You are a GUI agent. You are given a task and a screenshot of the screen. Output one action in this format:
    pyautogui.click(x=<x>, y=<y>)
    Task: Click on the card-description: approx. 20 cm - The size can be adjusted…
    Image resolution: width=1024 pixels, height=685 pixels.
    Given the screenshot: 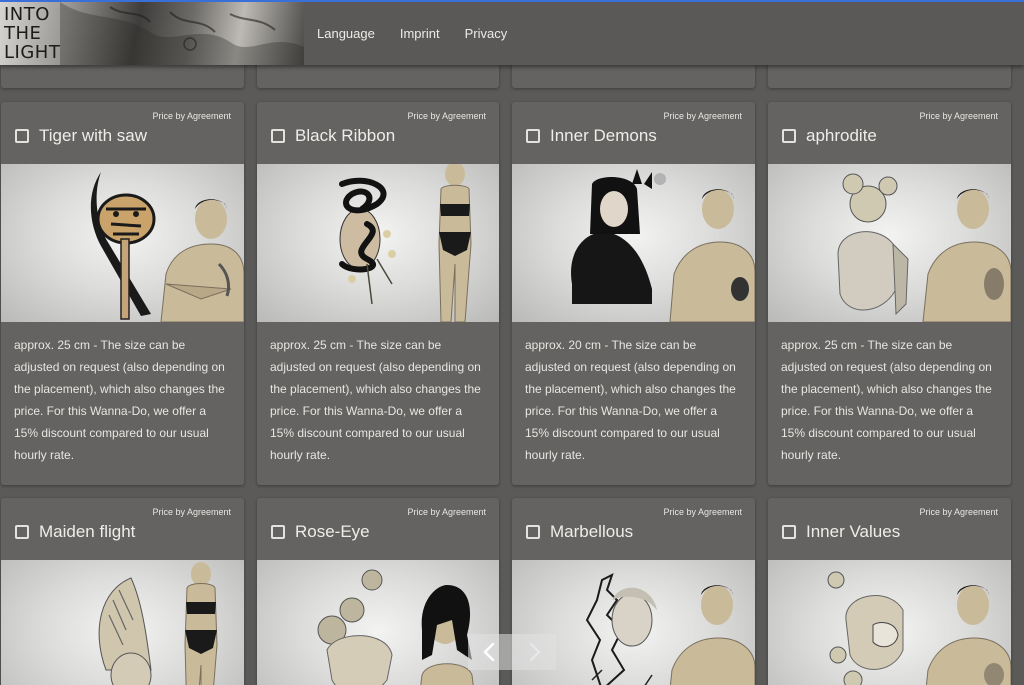 What is the action you would take?
    pyautogui.click(x=630, y=400)
    